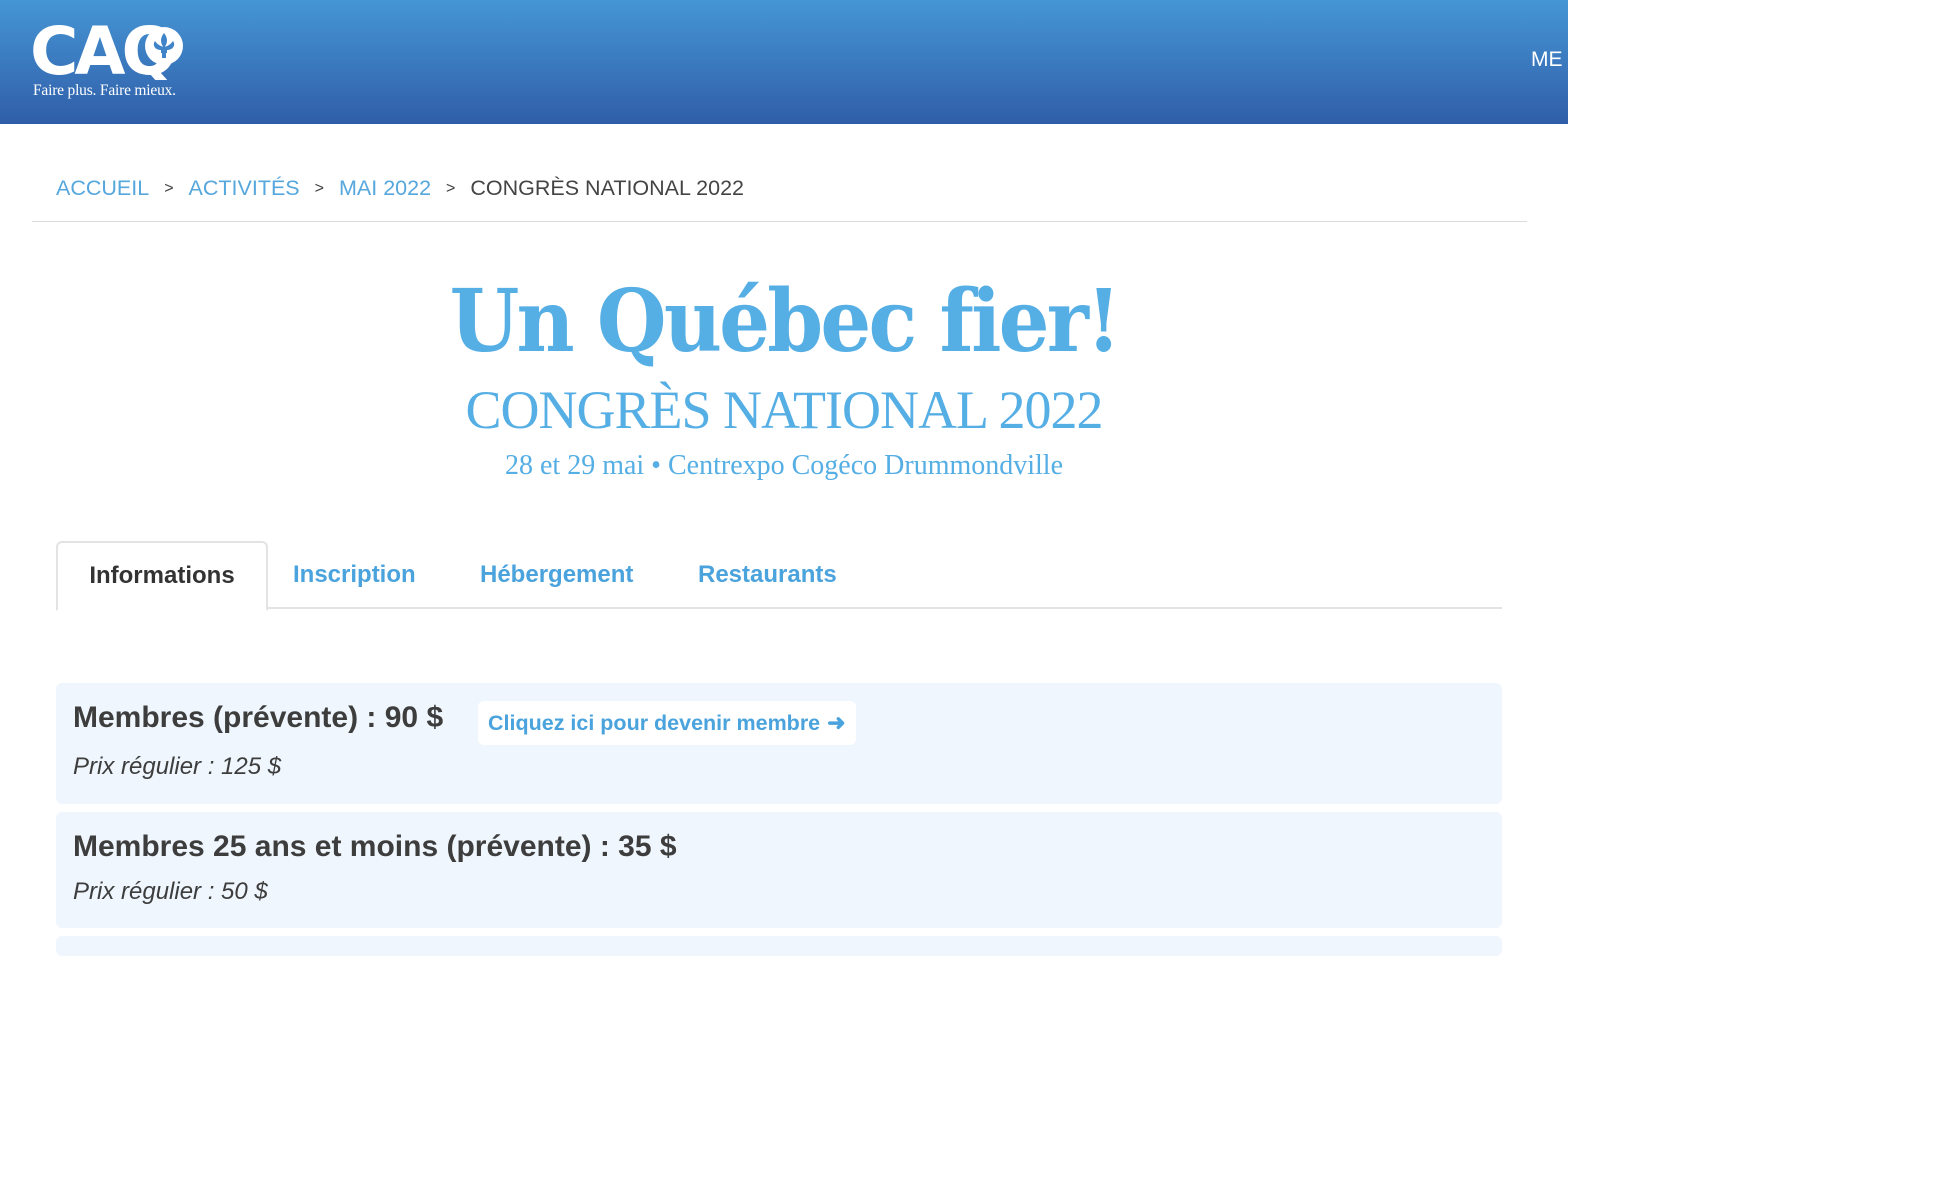 This screenshot has width=1952, height=1180. What do you see at coordinates (779, 946) in the screenshot?
I see `price-card-partial` at bounding box center [779, 946].